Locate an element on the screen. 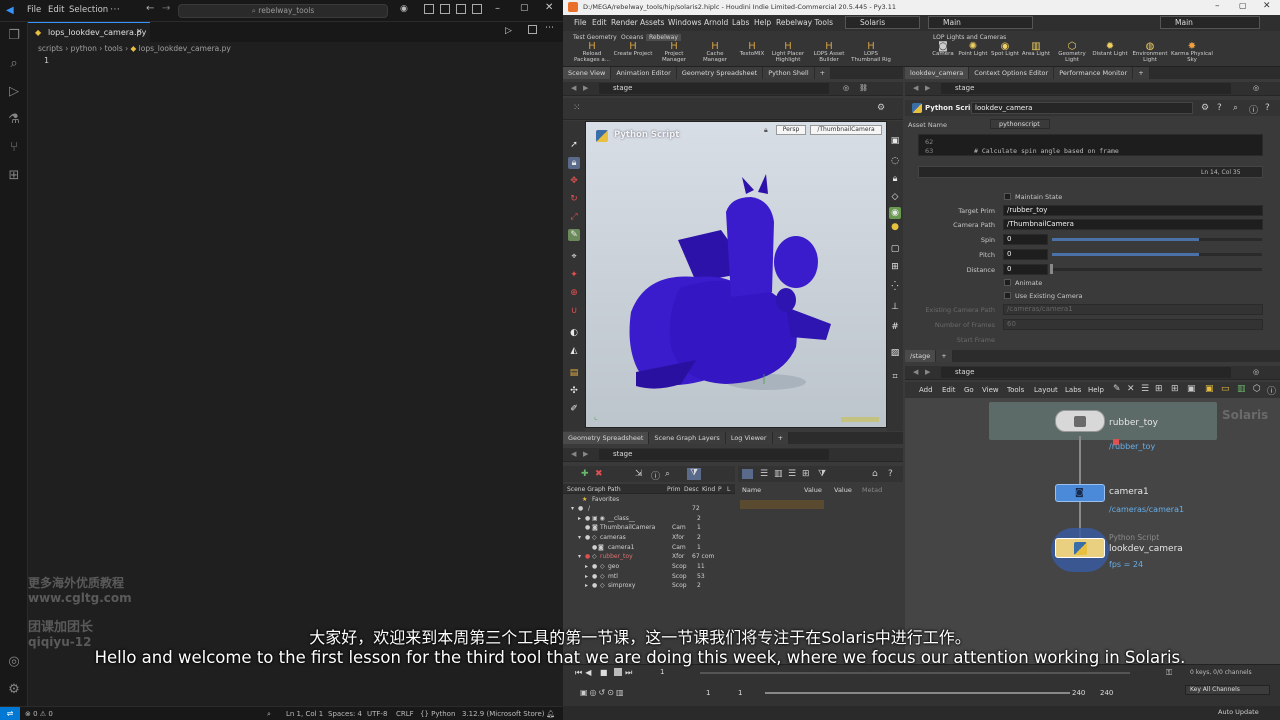  search-icon: ⌕ is located at coordinates (1235, 108).